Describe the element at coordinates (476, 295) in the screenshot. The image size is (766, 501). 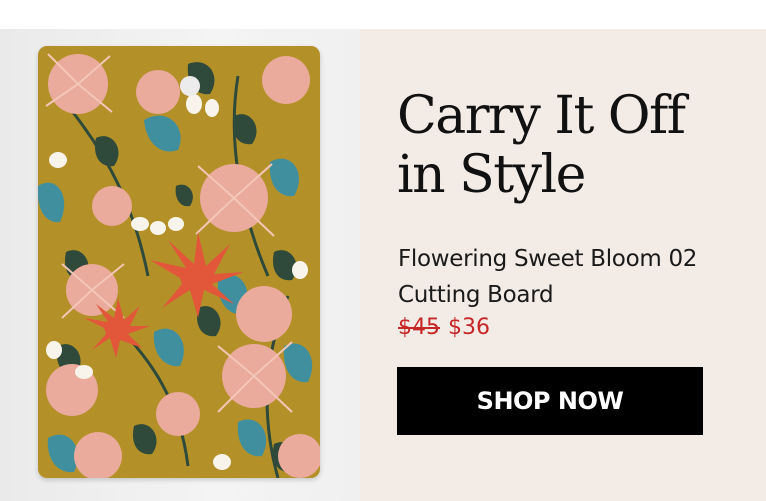
I see `product-name-line-2: Cutting Board` at that location.